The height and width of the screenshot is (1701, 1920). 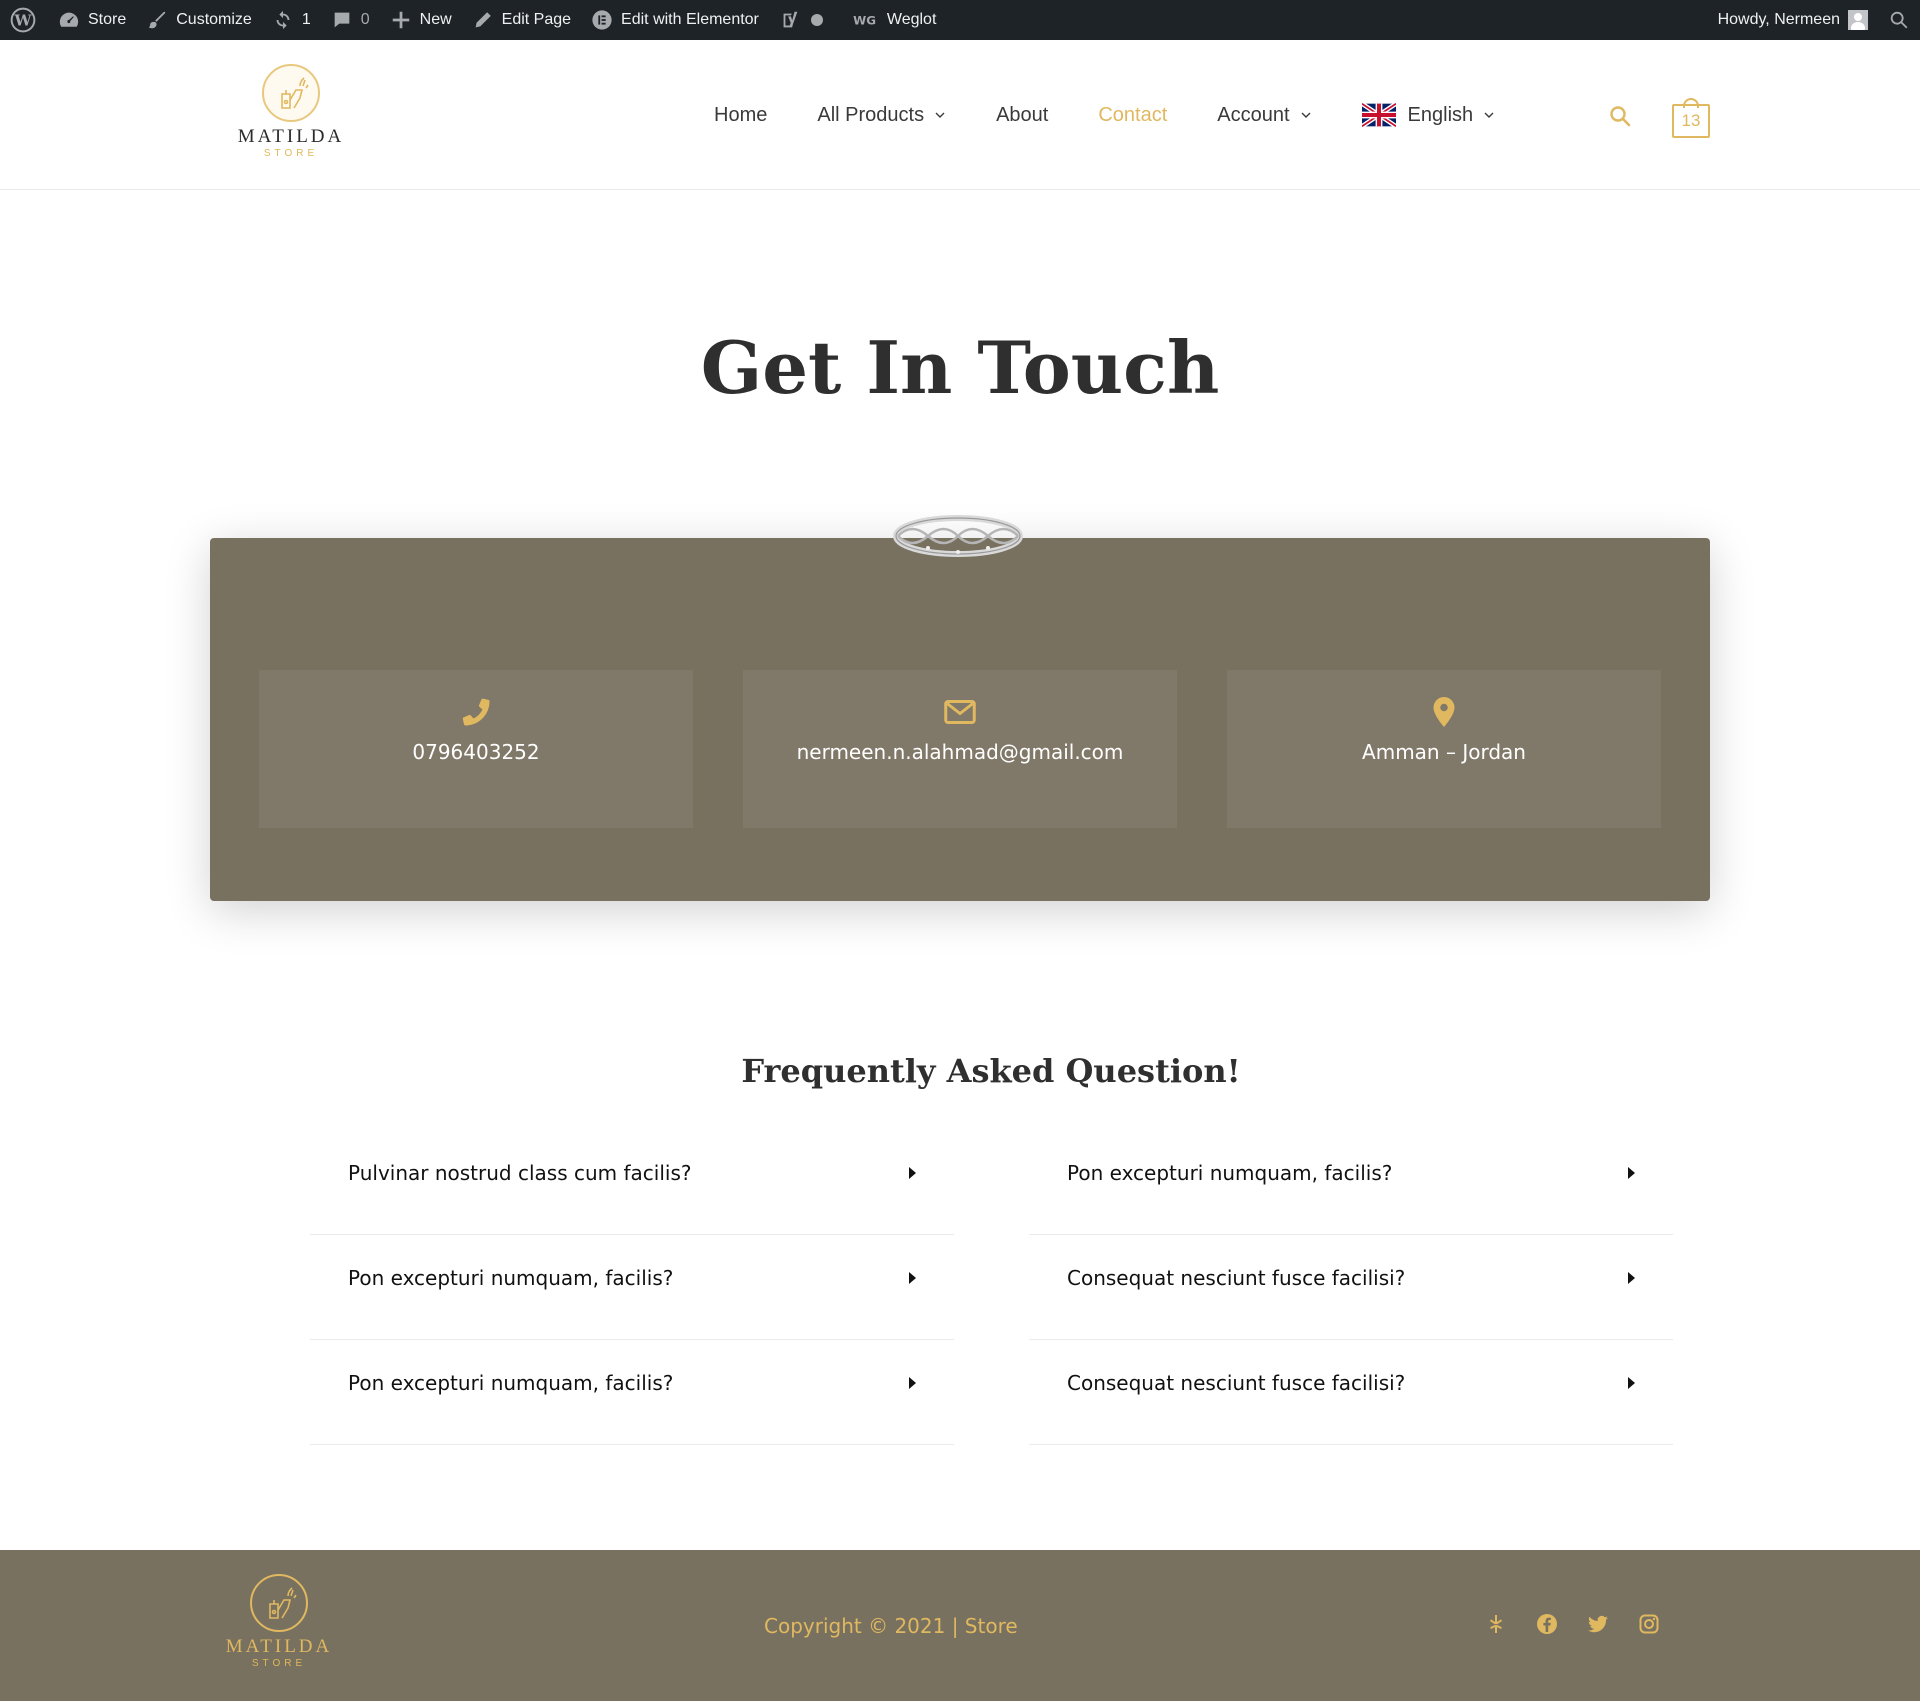 I want to click on wordpress-logo-icon: W, so click(x=24, y=20).